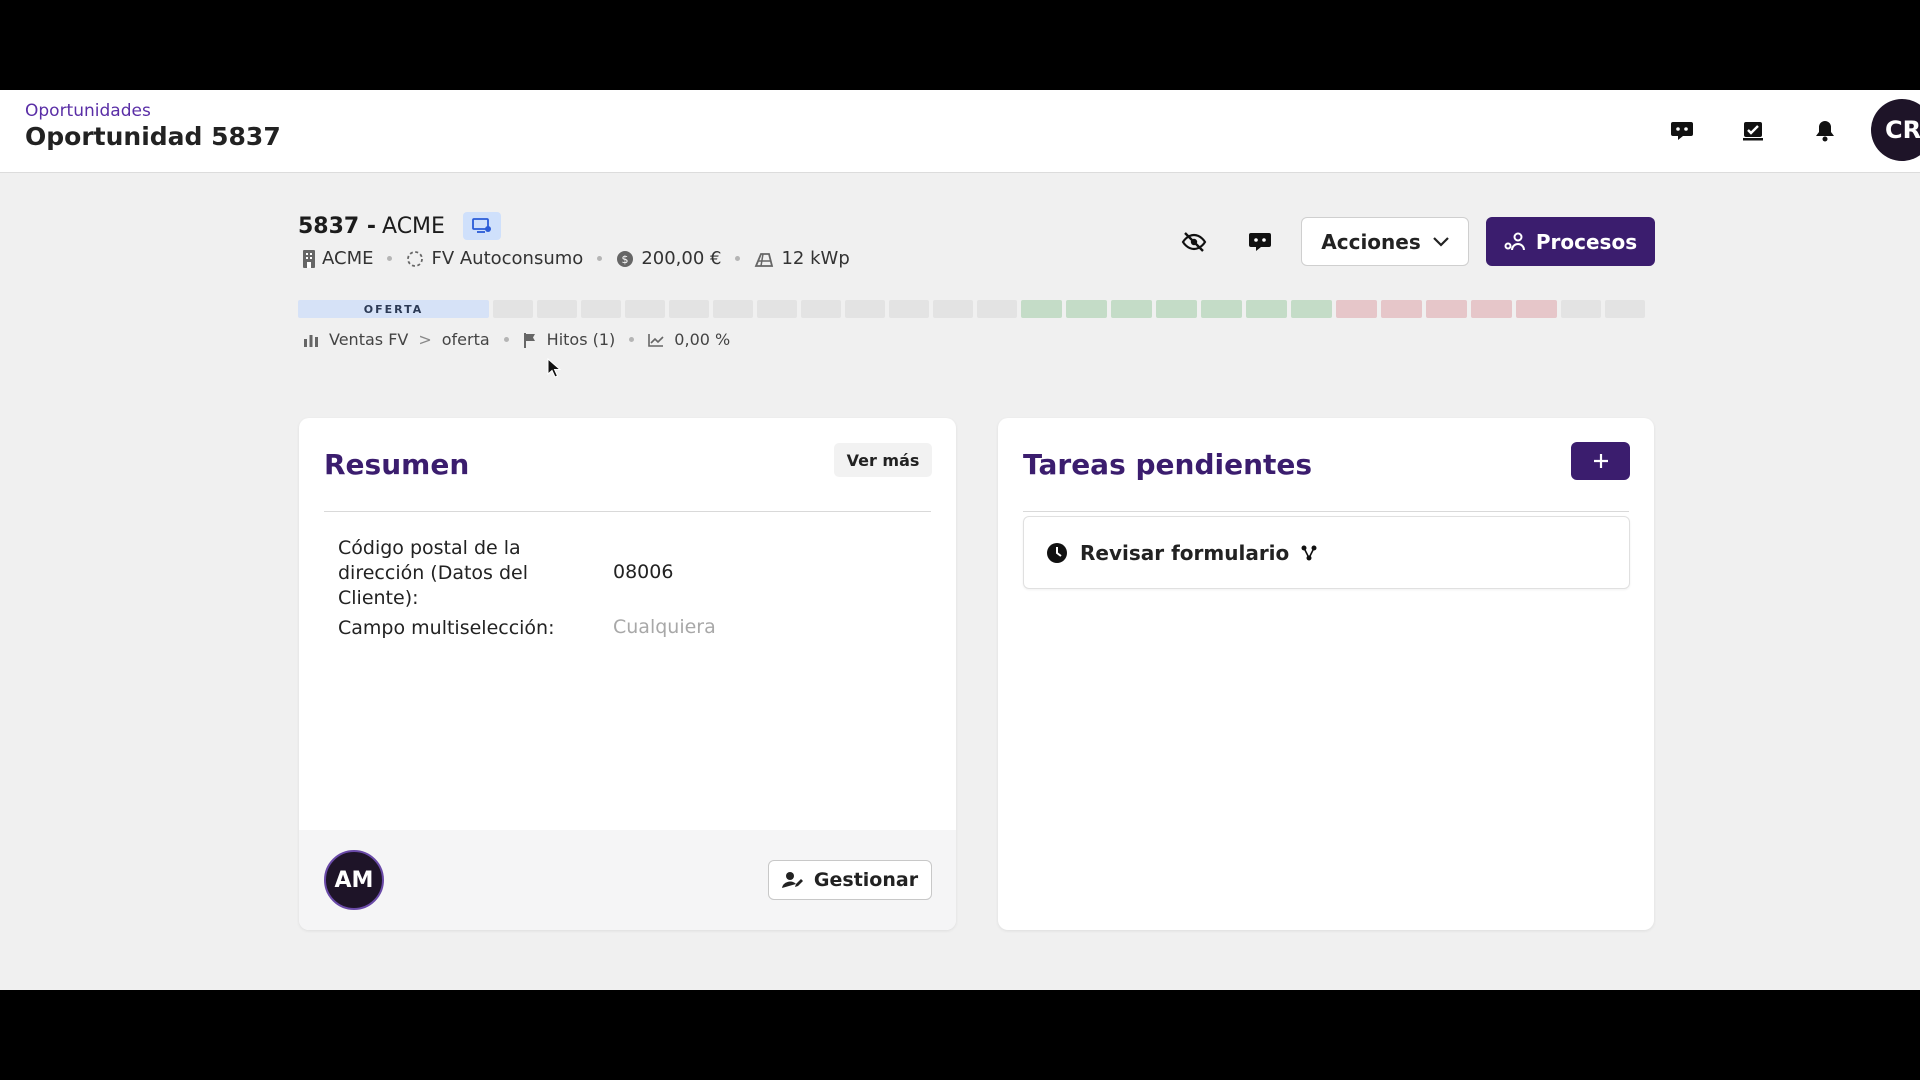 The image size is (1920, 1080). I want to click on opportunity-heading: 5837 - ACME, so click(399, 226).